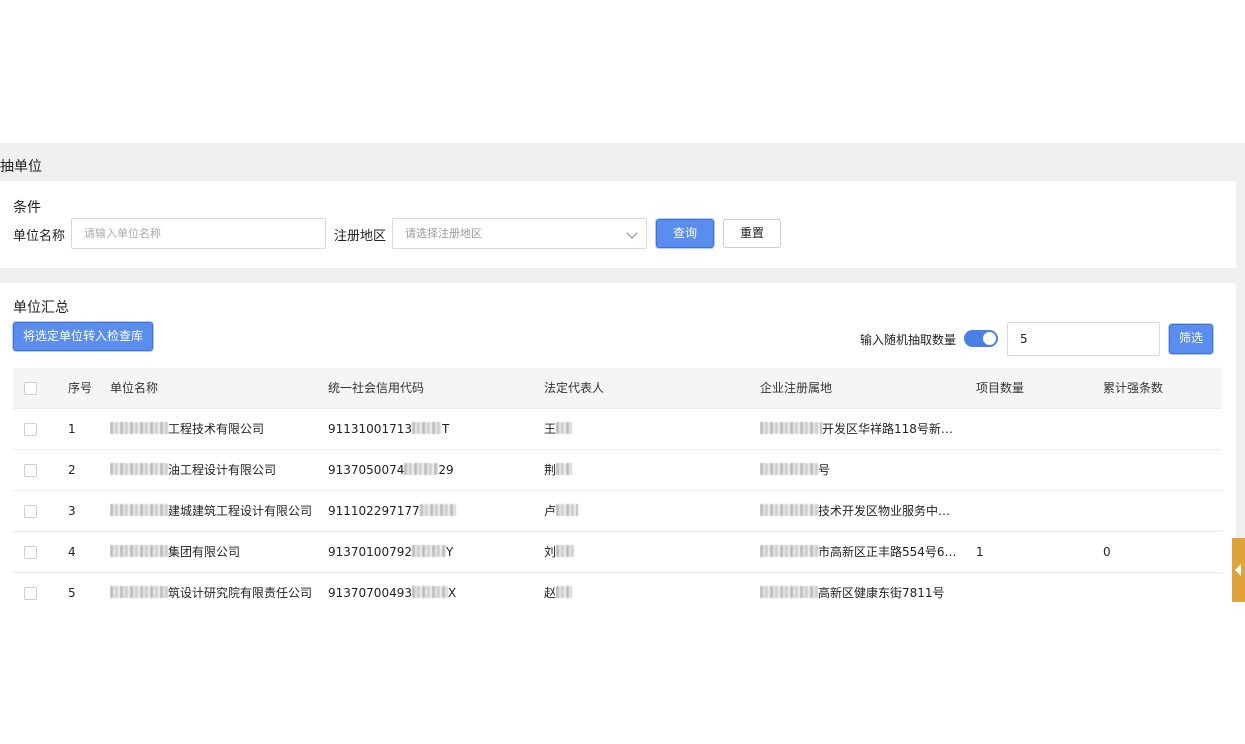 The width and height of the screenshot is (1245, 744). Describe the element at coordinates (134, 388) in the screenshot. I see `header-unit-name: 单位名称` at that location.